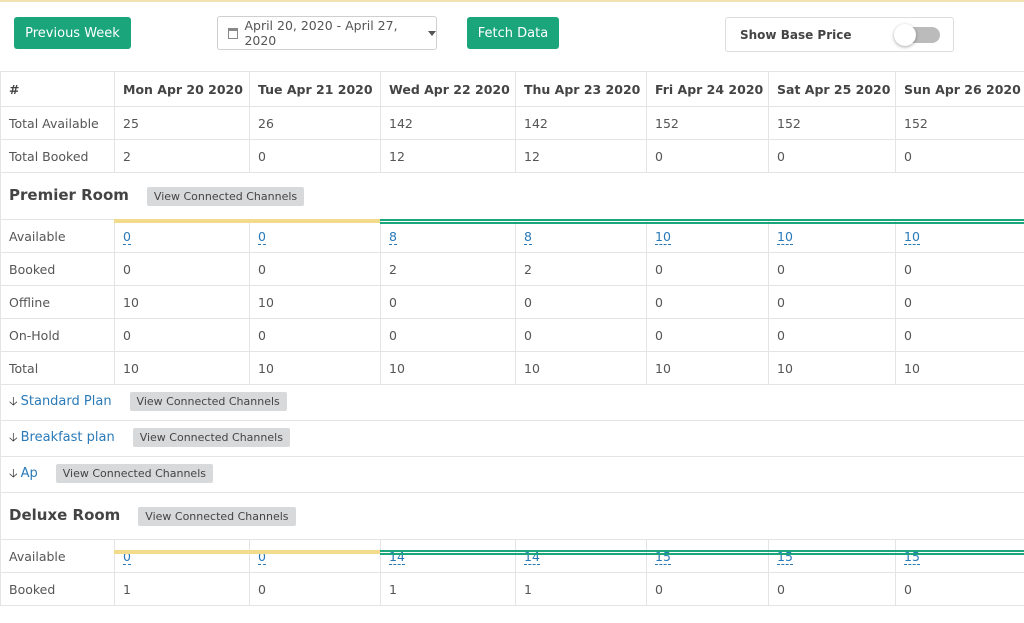  What do you see at coordinates (707, 89) in the screenshot?
I see `day-header: Fri Apr 24 2020` at bounding box center [707, 89].